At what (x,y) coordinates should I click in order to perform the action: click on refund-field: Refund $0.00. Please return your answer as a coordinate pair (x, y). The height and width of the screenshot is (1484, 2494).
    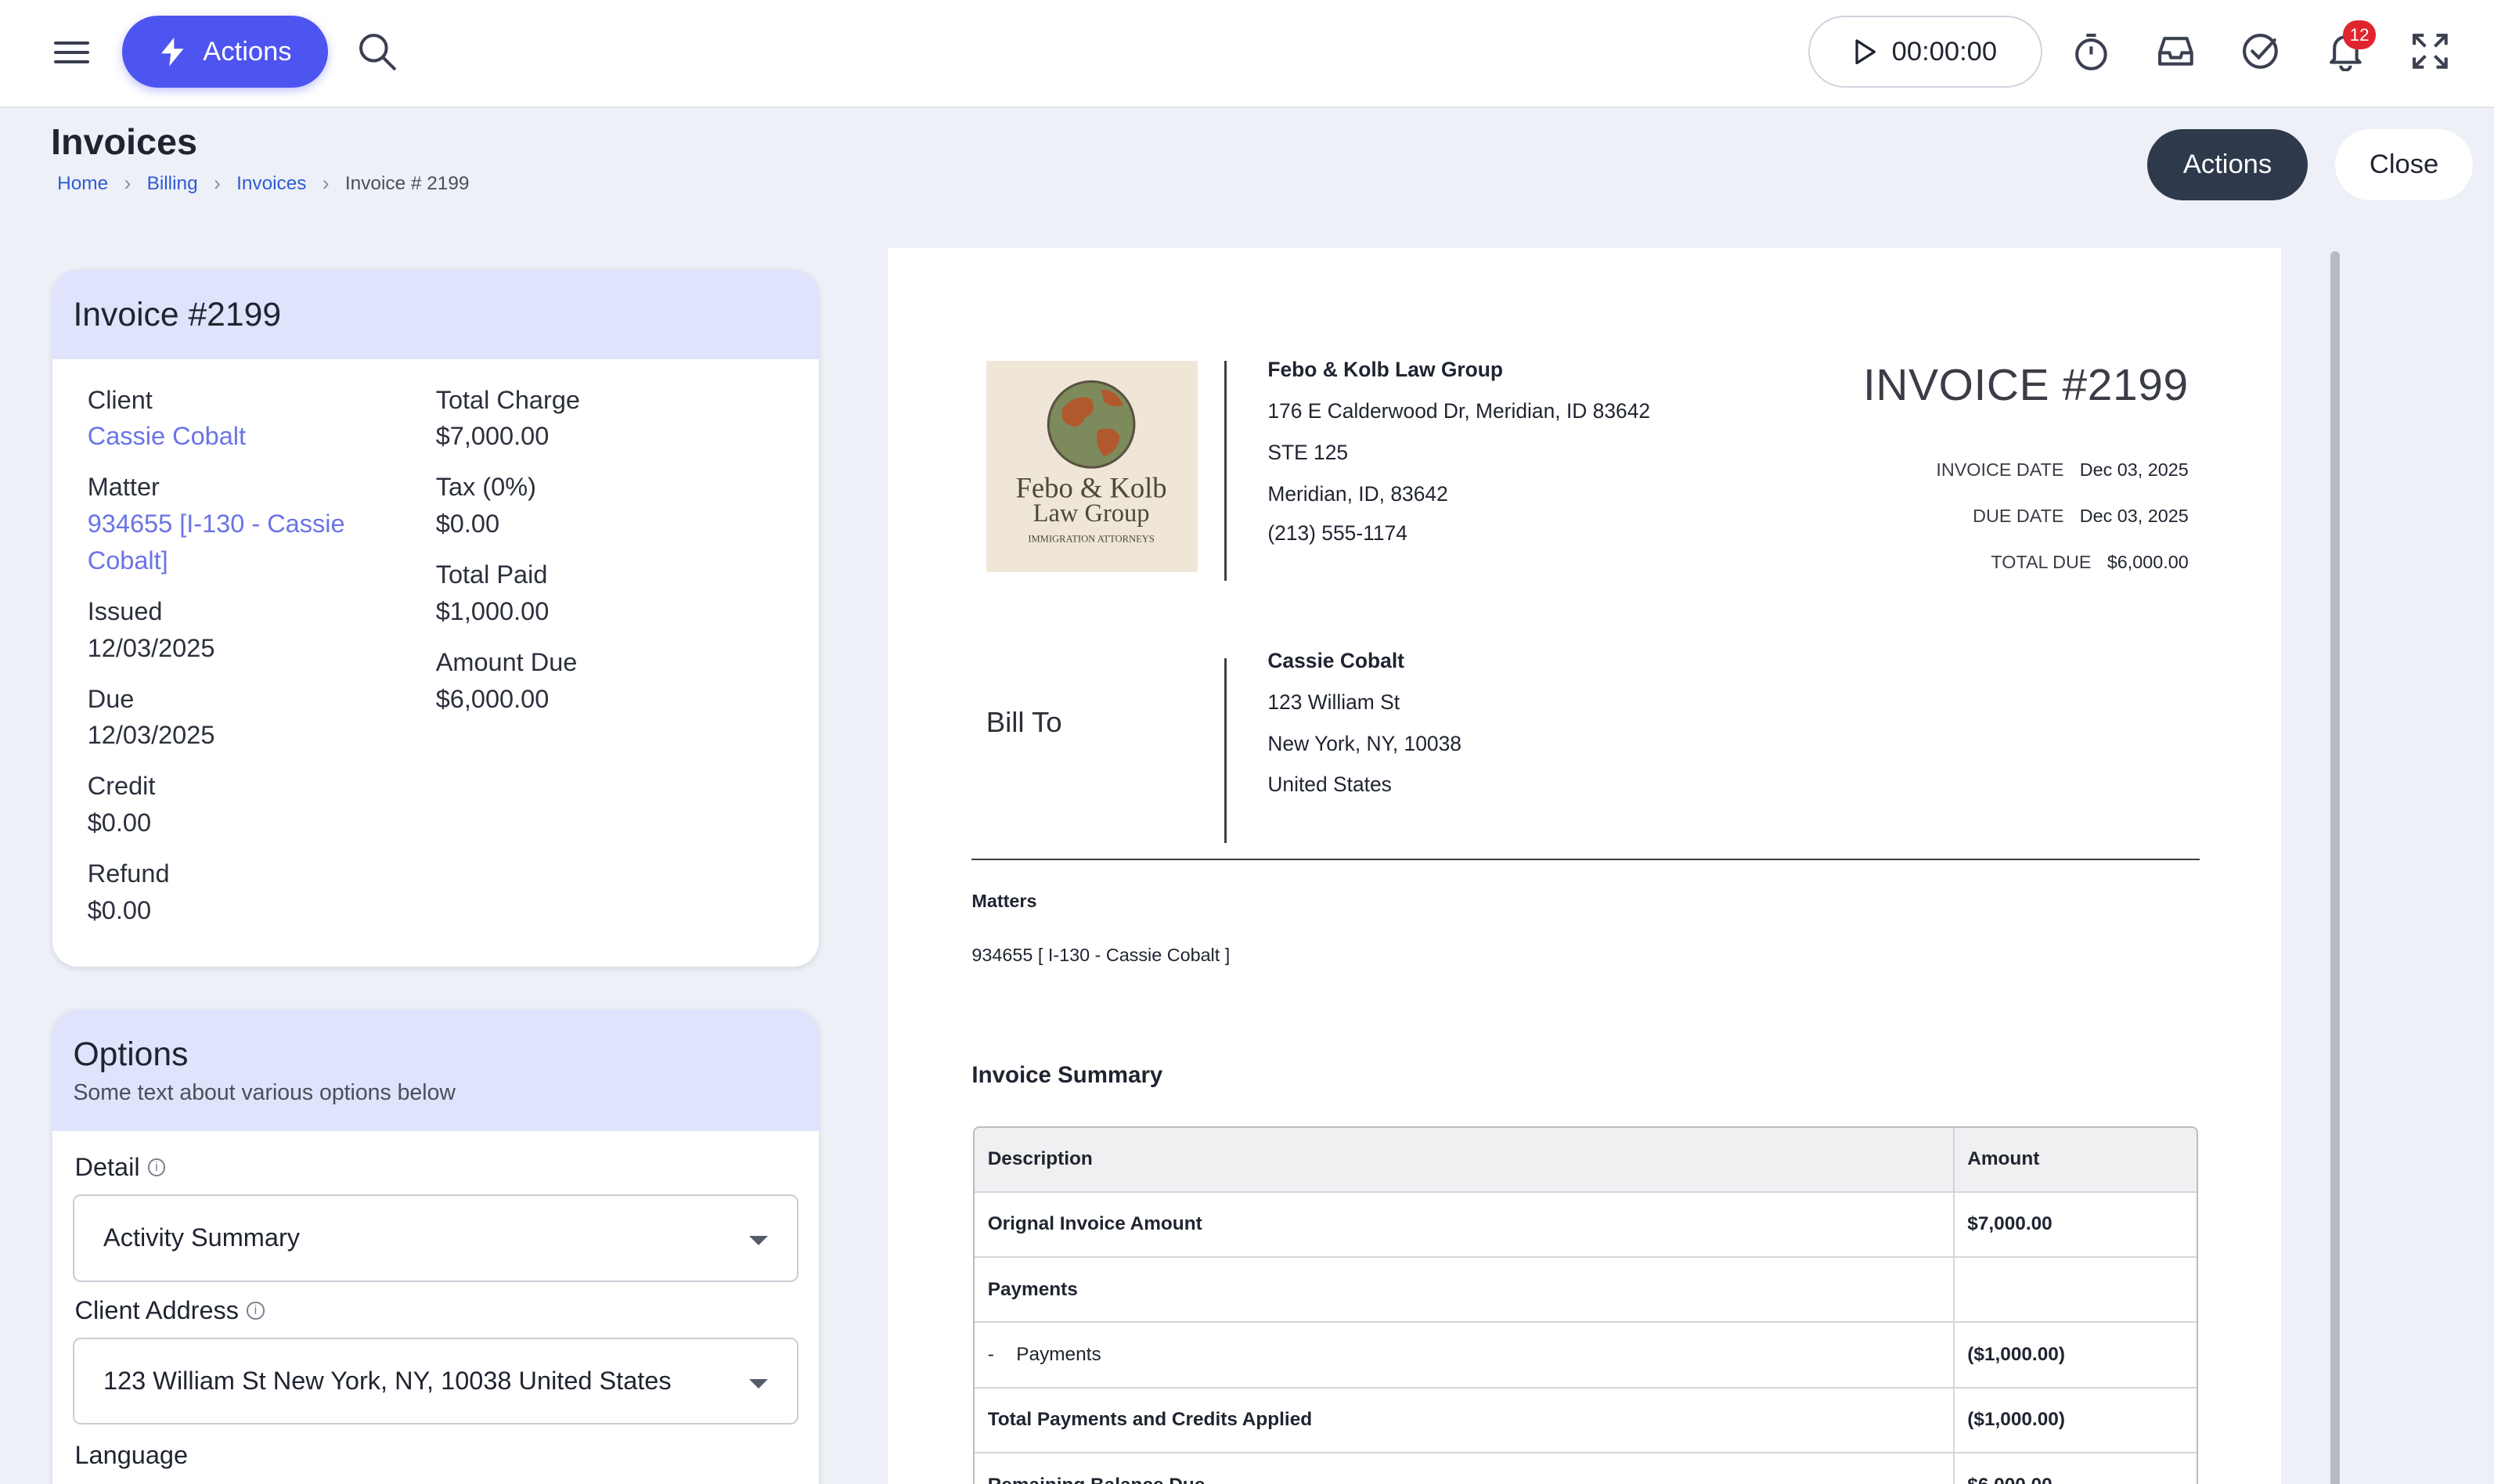
    Looking at the image, I should click on (246, 892).